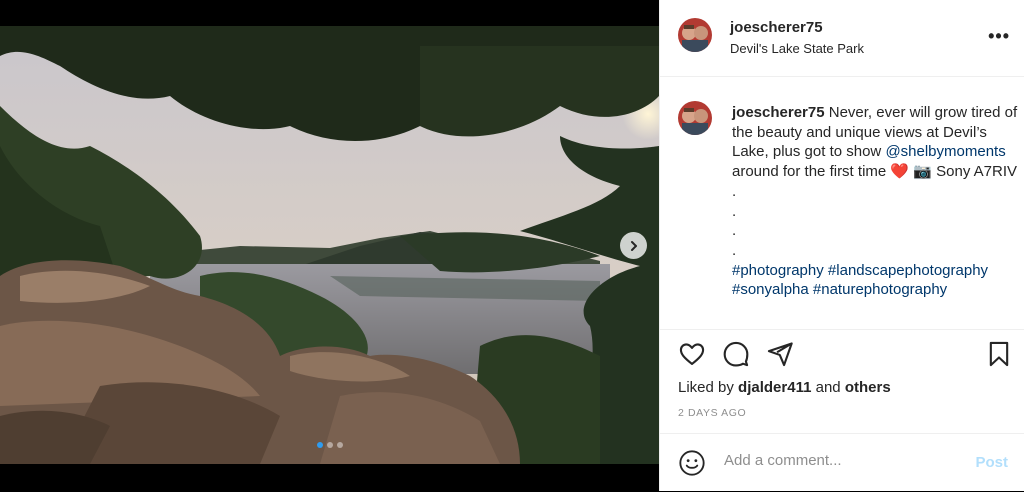  Describe the element at coordinates (776, 27) in the screenshot. I see `post-author-username: joescherer75` at that location.